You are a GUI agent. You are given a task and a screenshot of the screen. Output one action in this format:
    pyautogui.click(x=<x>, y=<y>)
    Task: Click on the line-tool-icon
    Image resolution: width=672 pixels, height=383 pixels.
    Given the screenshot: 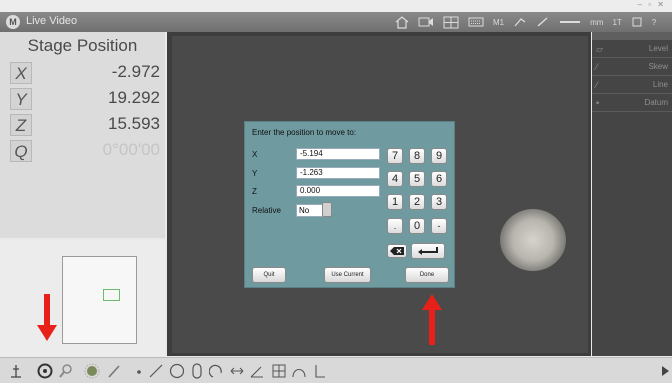 What is the action you would take?
    pyautogui.click(x=156, y=371)
    